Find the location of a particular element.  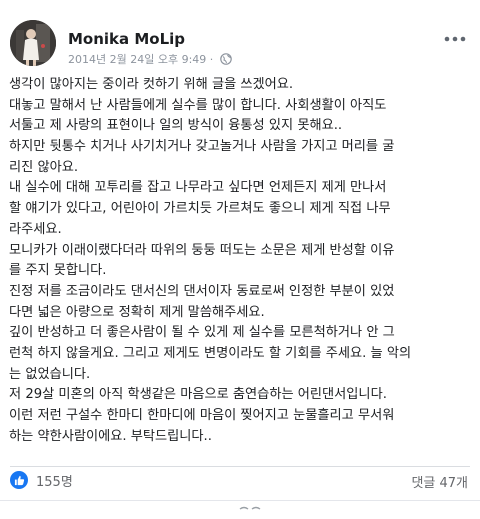

post-meta: 2014년 2월 24일 오후 9:49 · is located at coordinates (150, 59).